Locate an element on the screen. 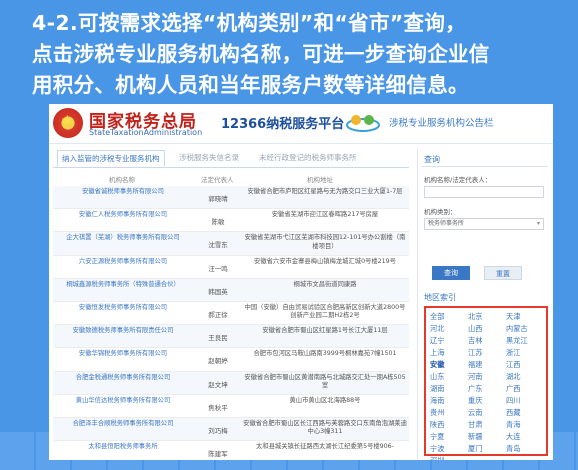 This screenshot has width=578, height=470. region-item: 大连 is located at coordinates (525, 437).